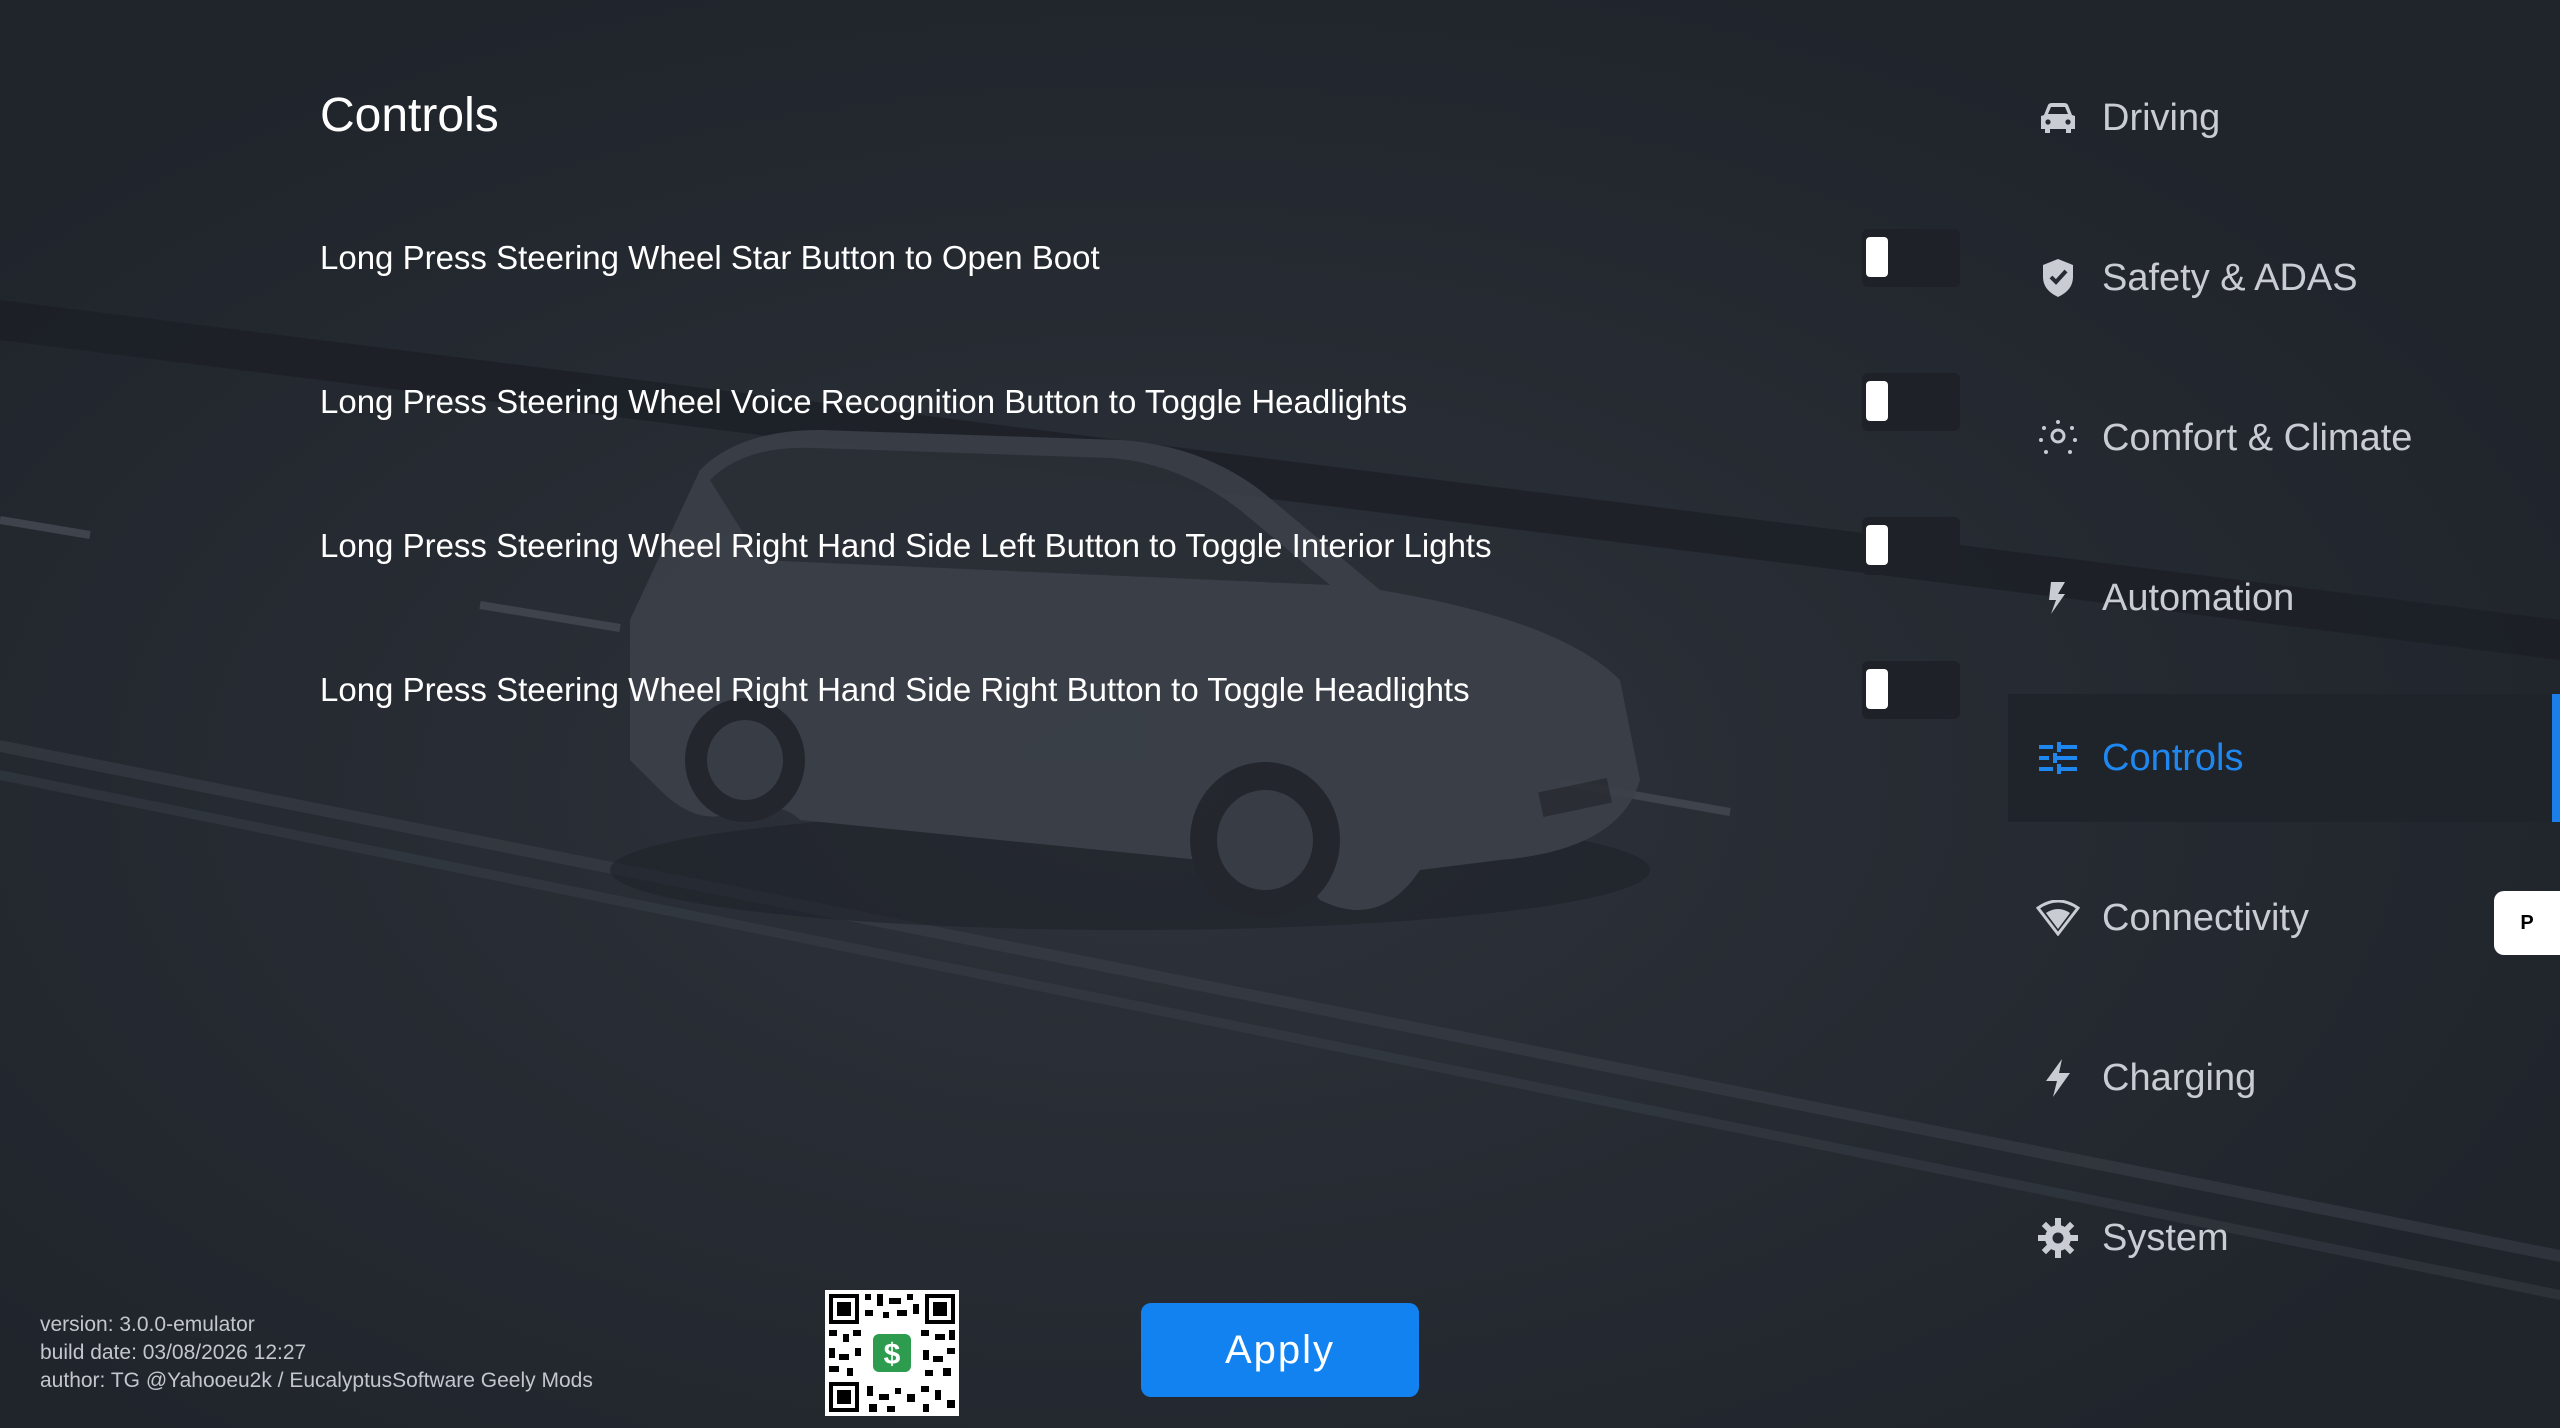 This screenshot has height=1428, width=2560. I want to click on park-indicator-badge: P, so click(2527, 923).